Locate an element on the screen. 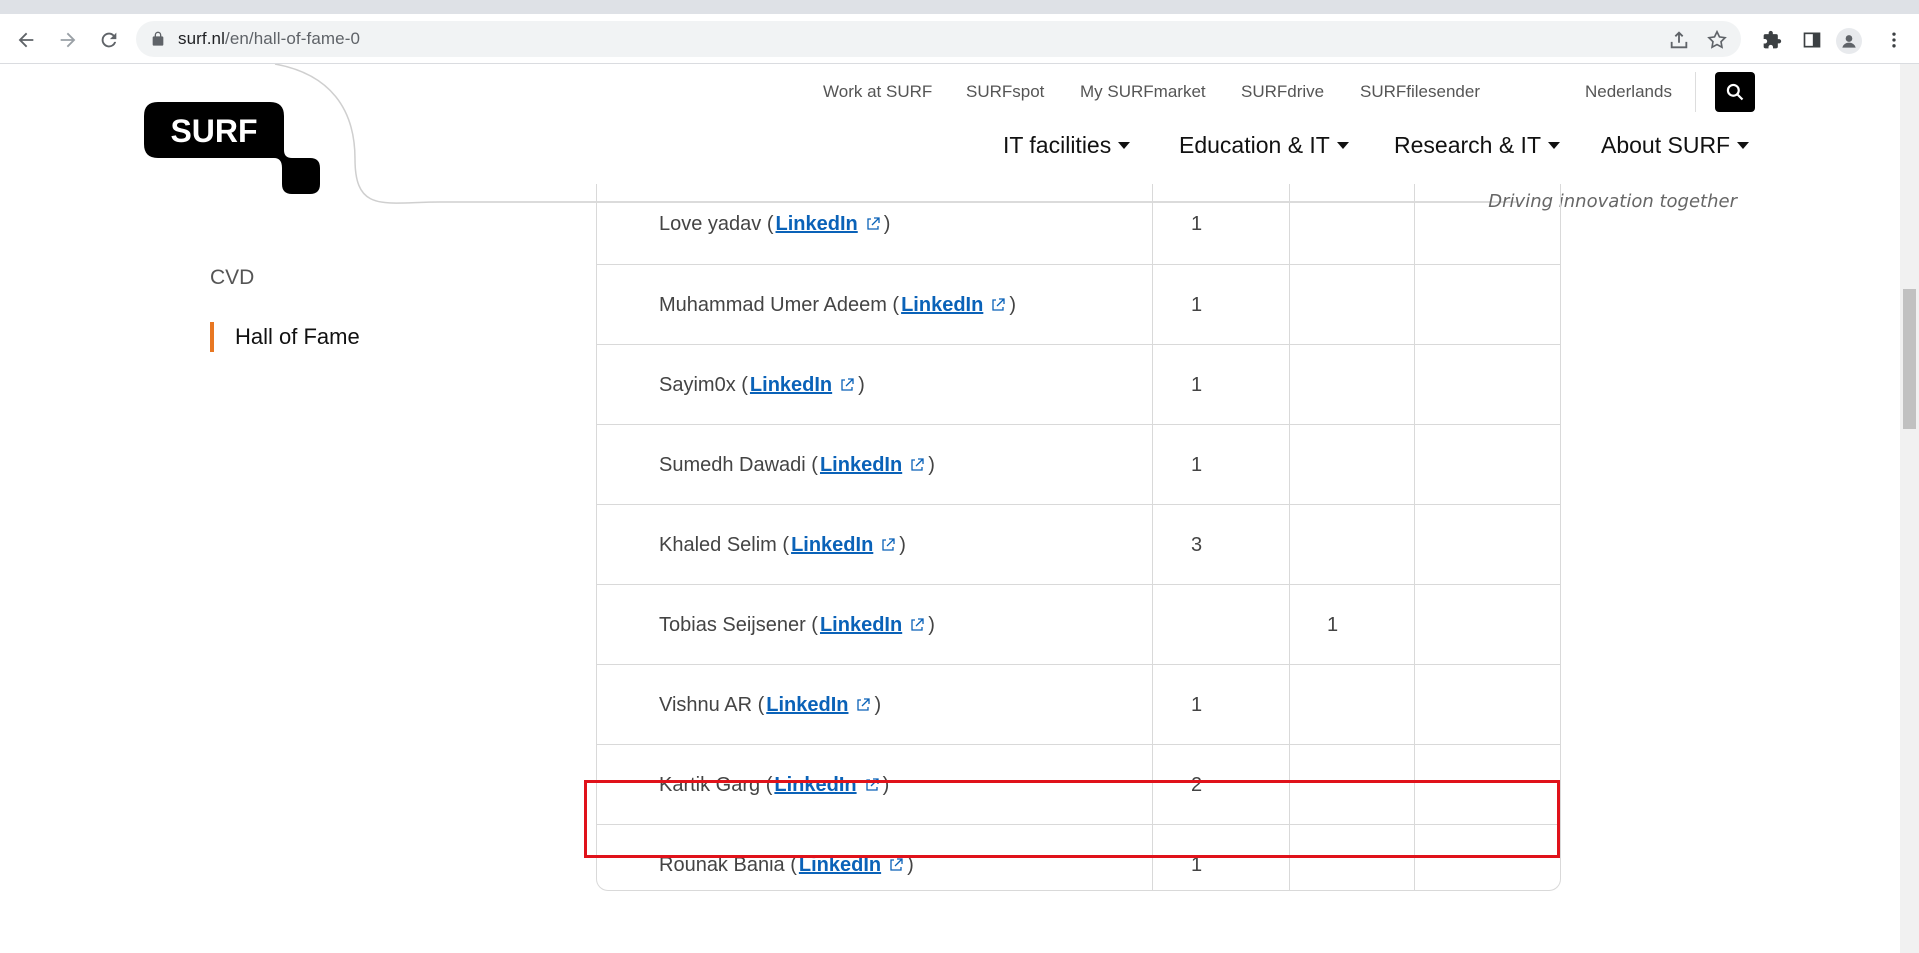  researcher-name: Love yadav is located at coordinates (710, 223).